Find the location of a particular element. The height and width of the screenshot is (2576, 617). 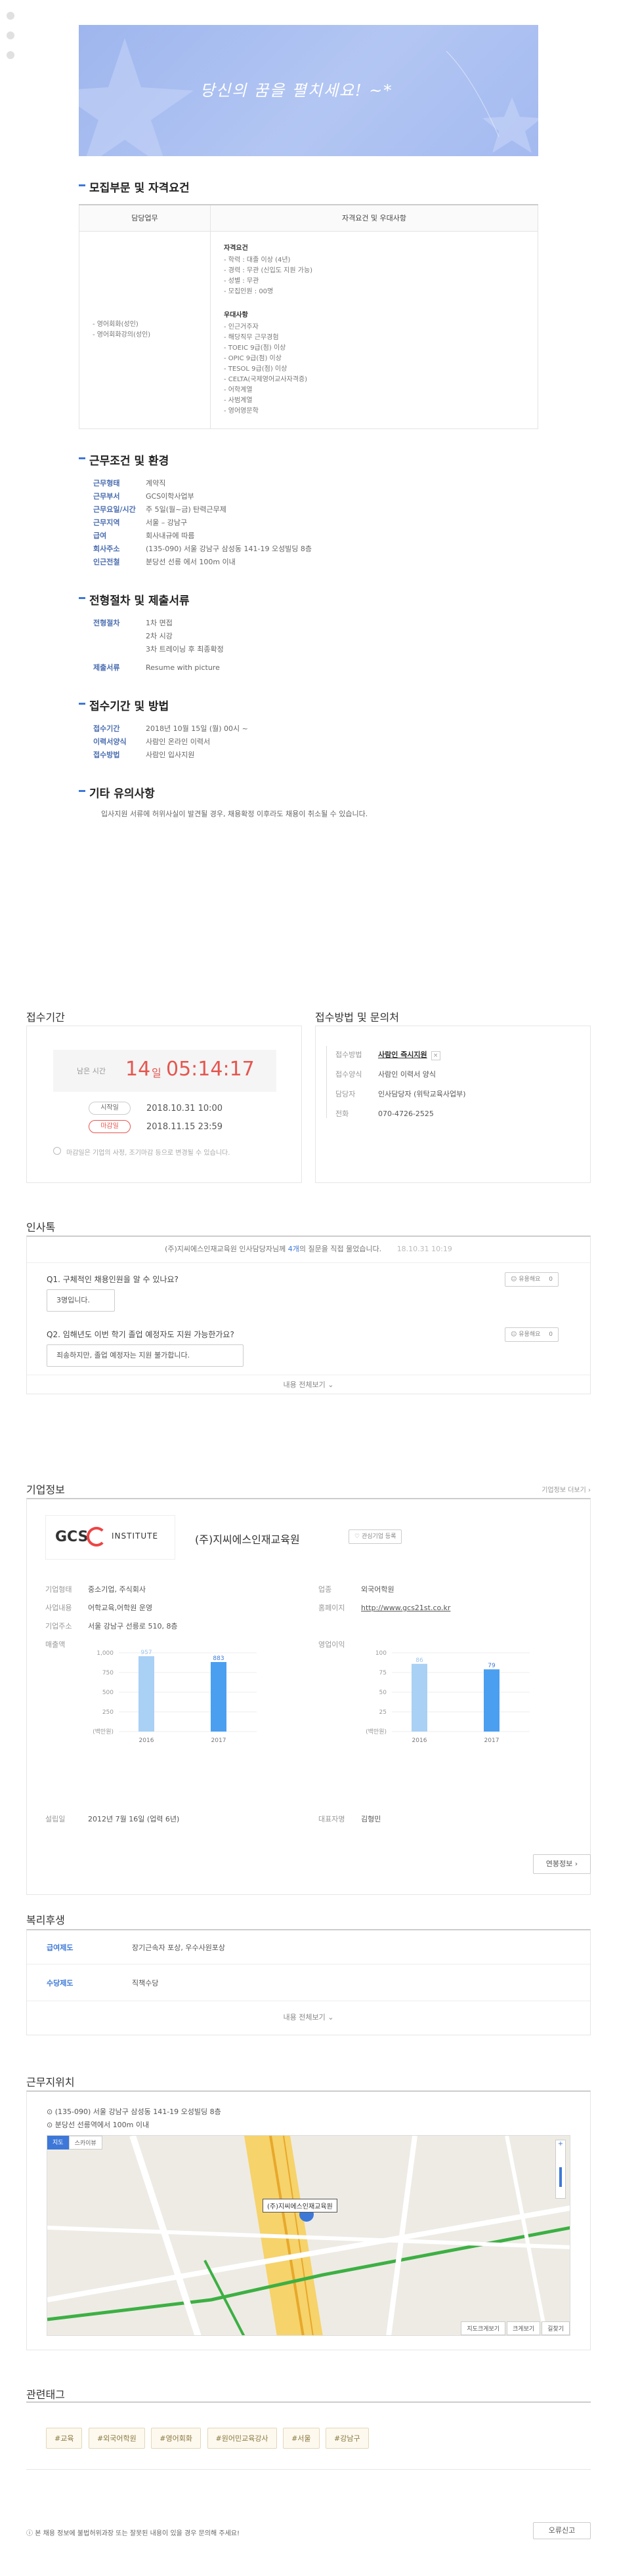

map-large-button: 지도크게보기 is located at coordinates (483, 2328).